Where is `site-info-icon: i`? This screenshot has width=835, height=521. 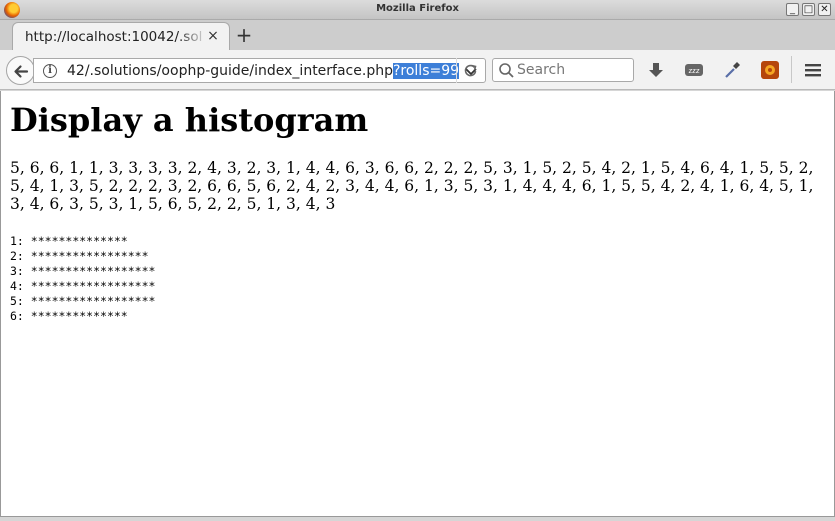 site-info-icon: i is located at coordinates (50, 71).